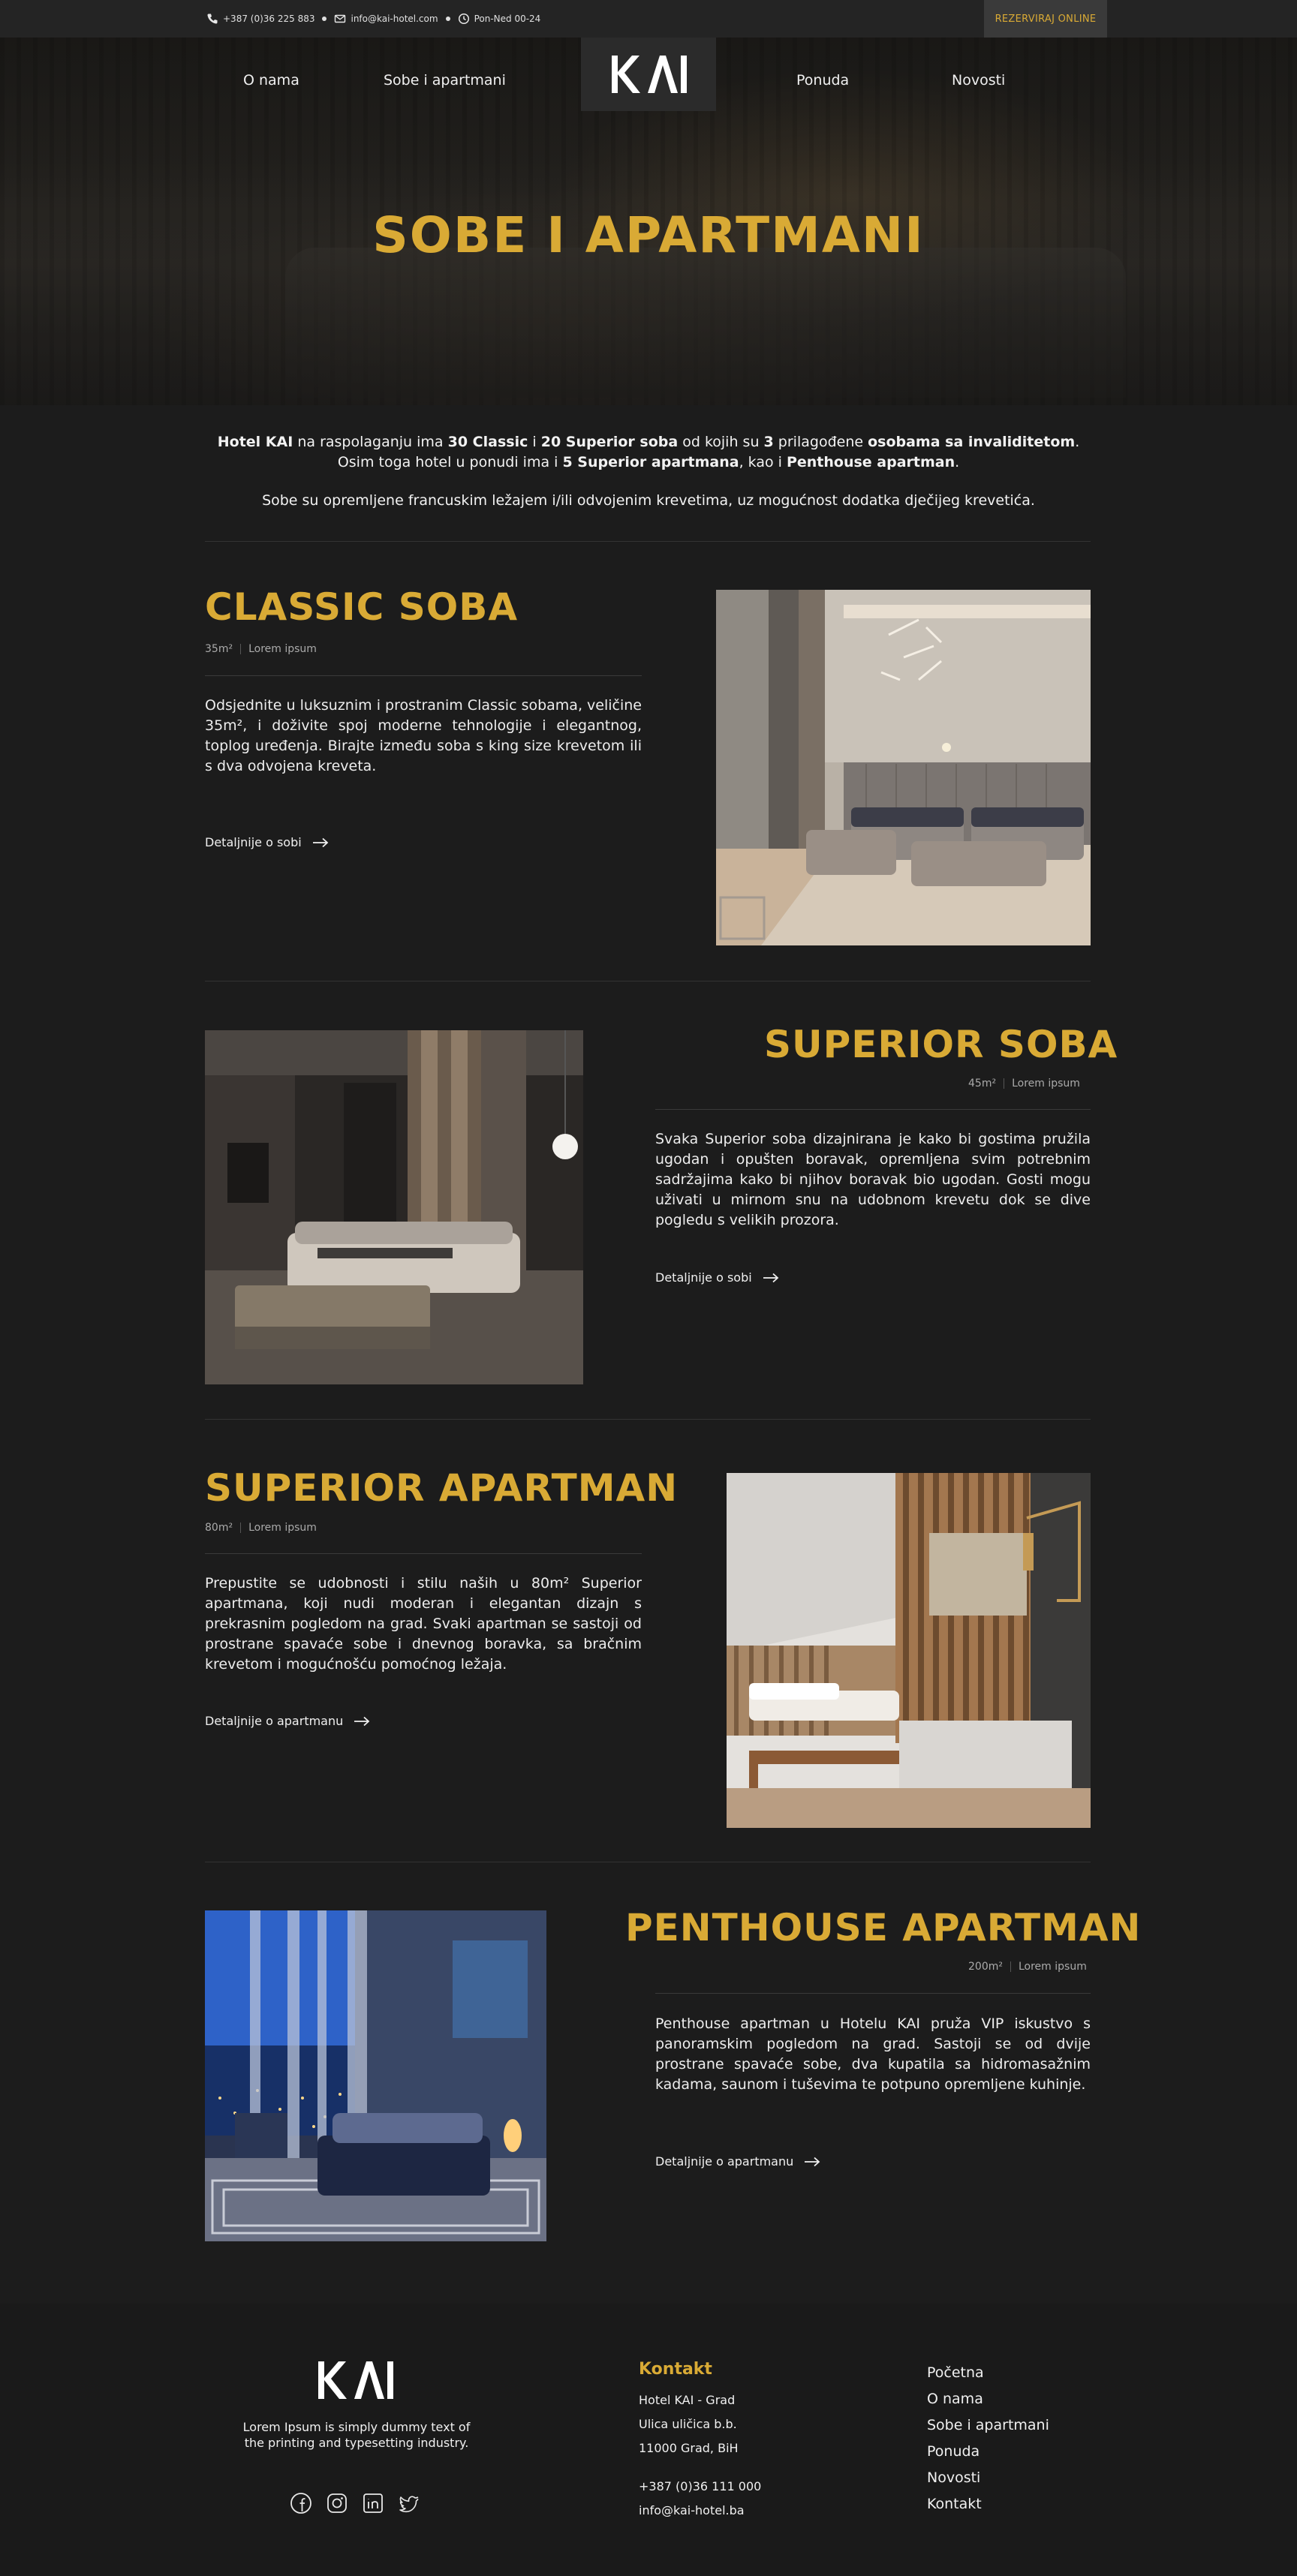  I want to click on reserve-online-button: REZERVIRAJ ONLINE, so click(1046, 19).